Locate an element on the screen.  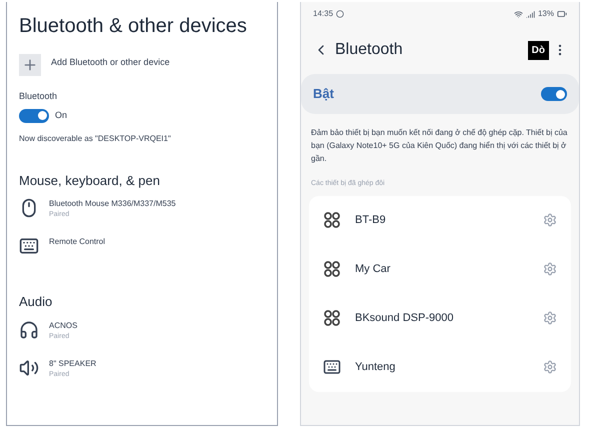
speaker-icon is located at coordinates (29, 368).